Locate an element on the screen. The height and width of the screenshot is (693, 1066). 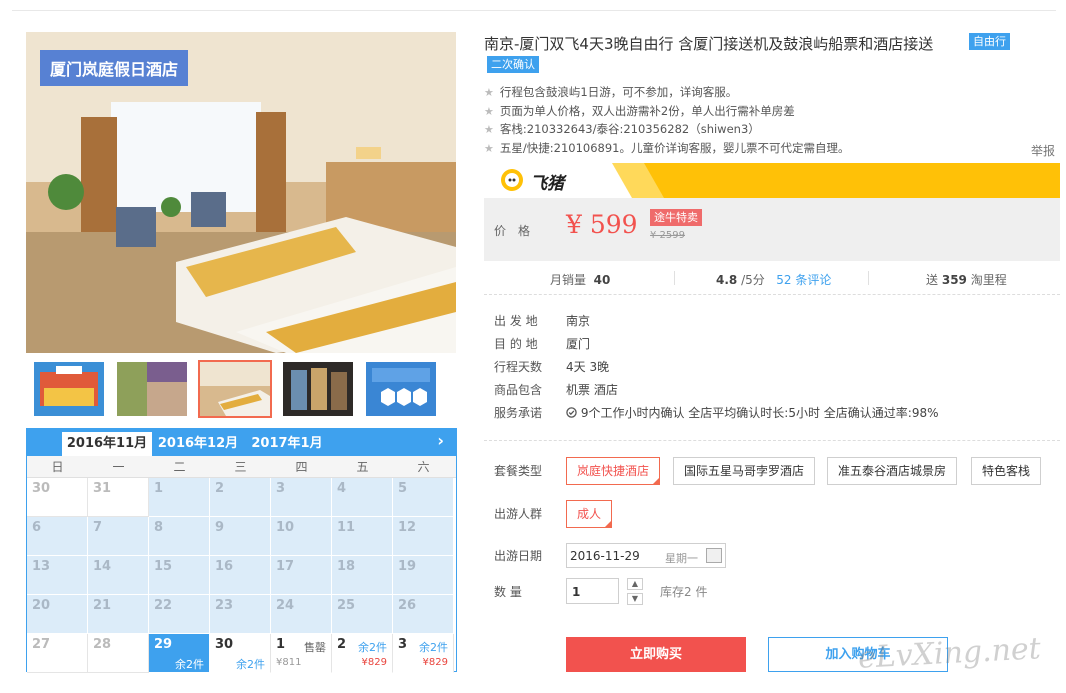
info-key: 服务承诺 is located at coordinates (518, 413).